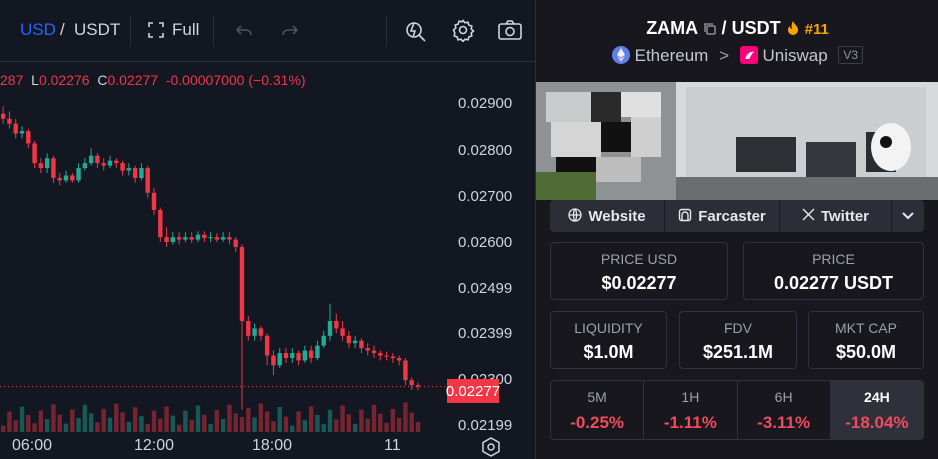 The height and width of the screenshot is (459, 938). What do you see at coordinates (724, 55) in the screenshot?
I see `chevron-right-icon: >` at bounding box center [724, 55].